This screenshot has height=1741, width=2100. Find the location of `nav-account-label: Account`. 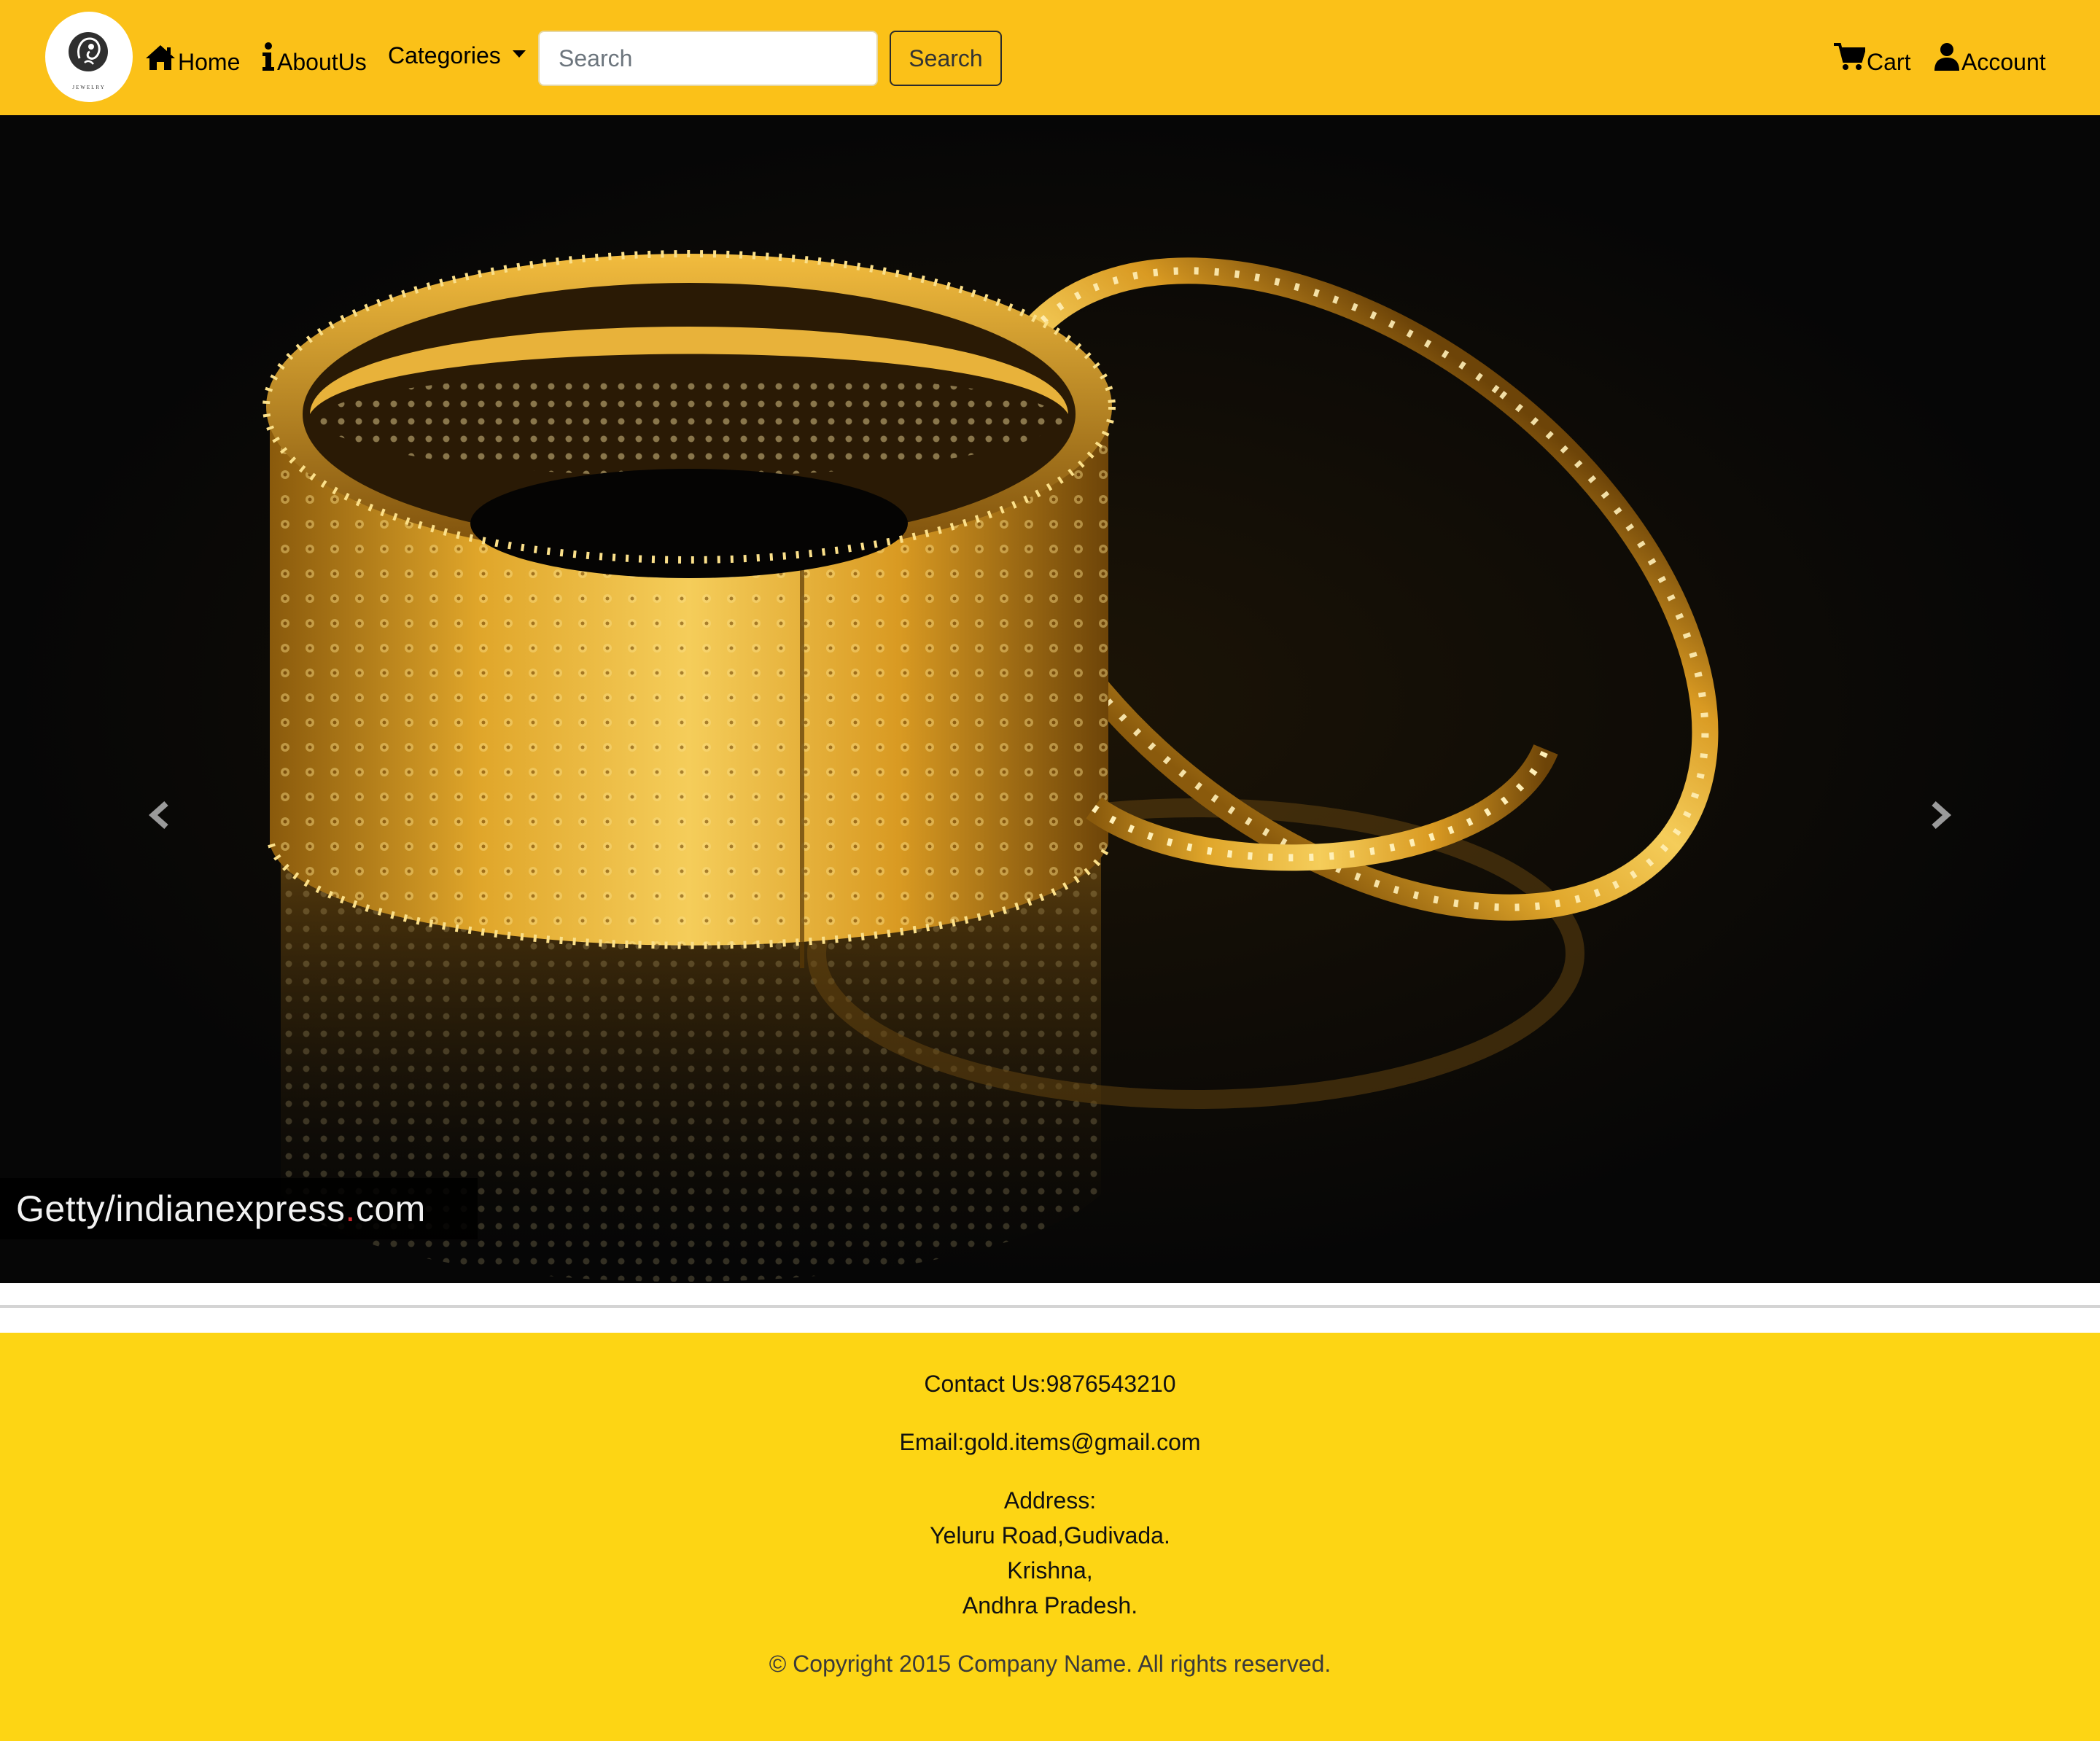

nav-account-label: Account is located at coordinates (2003, 62).